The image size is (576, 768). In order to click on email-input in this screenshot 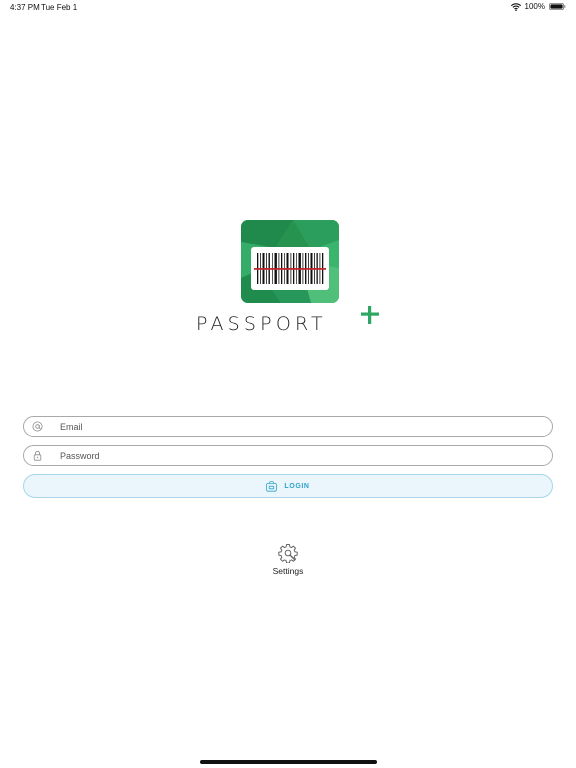, I will do `click(300, 426)`.